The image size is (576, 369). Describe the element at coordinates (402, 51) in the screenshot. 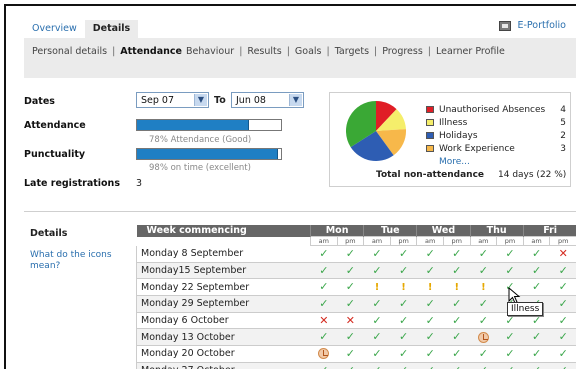

I see `subnav-item-progress: Progress` at that location.